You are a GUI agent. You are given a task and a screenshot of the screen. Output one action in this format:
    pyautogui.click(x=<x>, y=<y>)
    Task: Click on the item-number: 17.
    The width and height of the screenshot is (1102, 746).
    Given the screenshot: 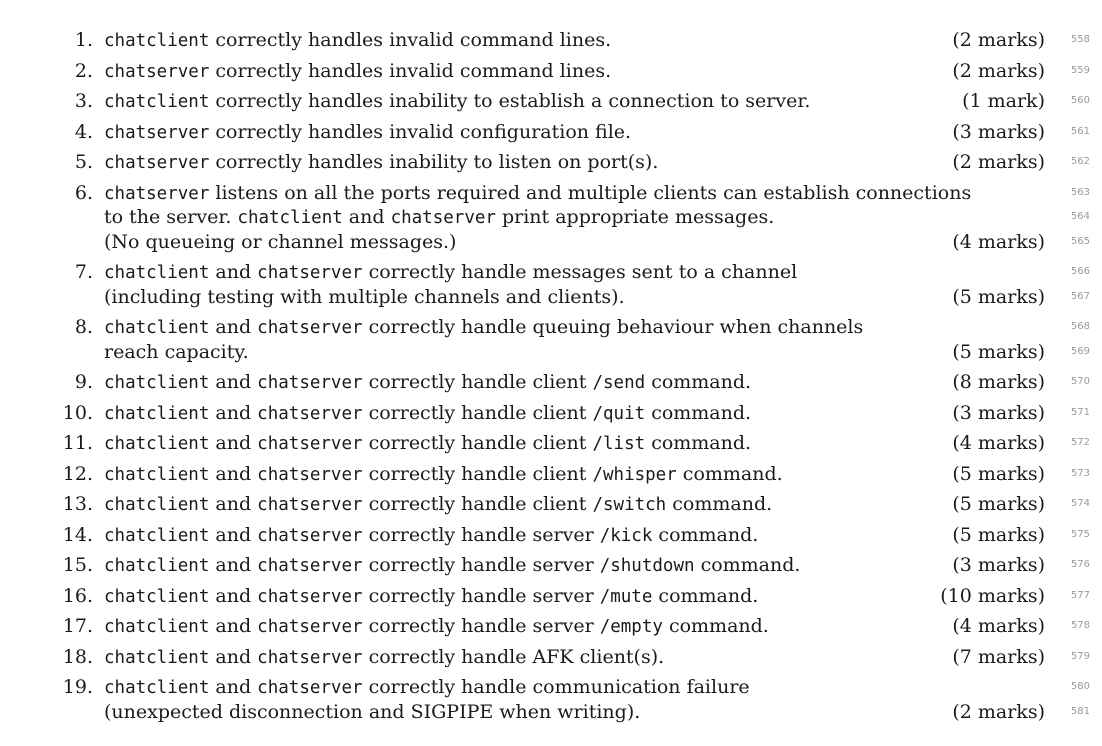 What is the action you would take?
    pyautogui.click(x=77, y=626)
    